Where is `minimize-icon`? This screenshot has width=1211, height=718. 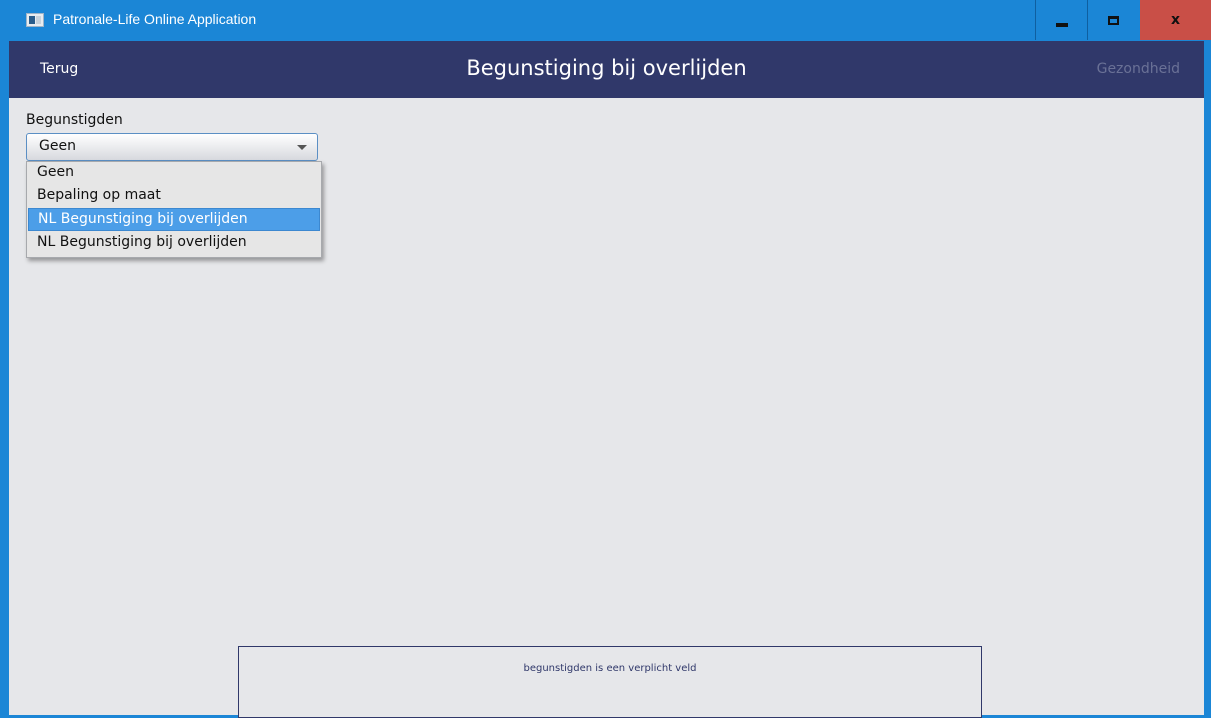
minimize-icon is located at coordinates (1061, 25).